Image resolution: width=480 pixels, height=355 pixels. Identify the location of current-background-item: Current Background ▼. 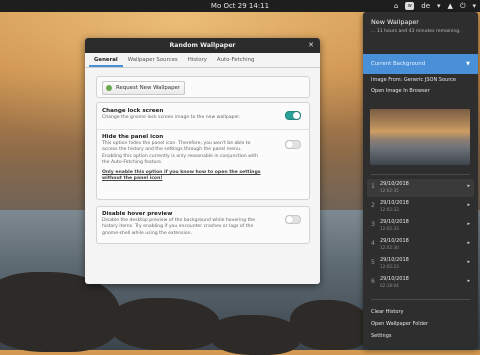
(420, 64).